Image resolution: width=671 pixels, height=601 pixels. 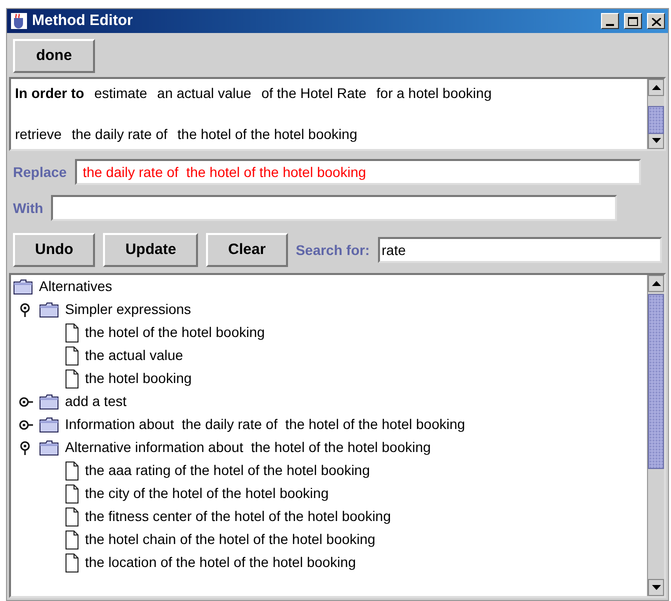 I want to click on tree-item: the location of the hotel of the hotel booking, so click(x=220, y=562).